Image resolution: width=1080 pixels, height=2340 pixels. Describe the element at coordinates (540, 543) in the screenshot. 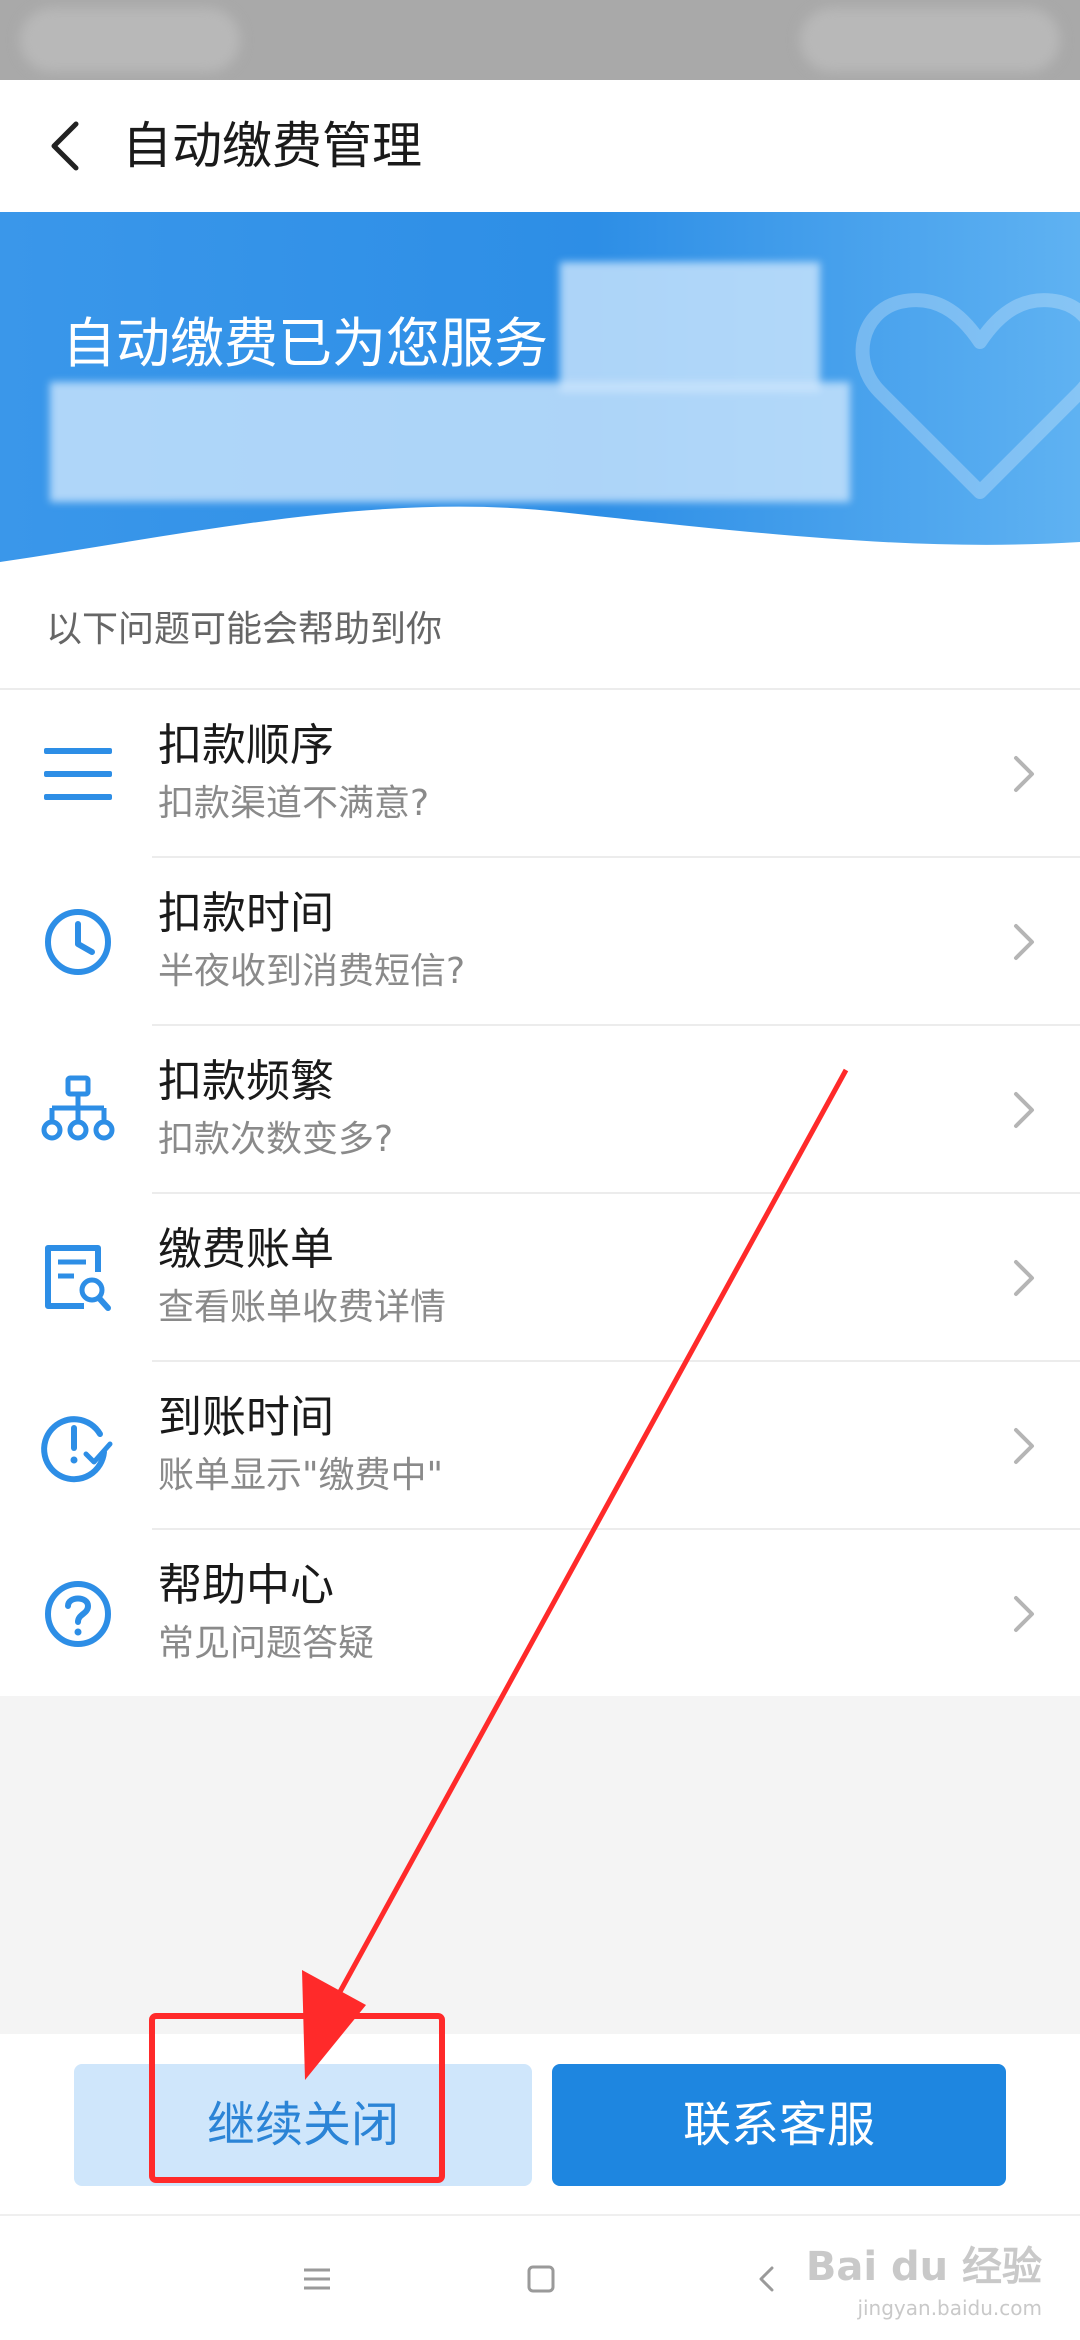

I see `banner-wave` at that location.